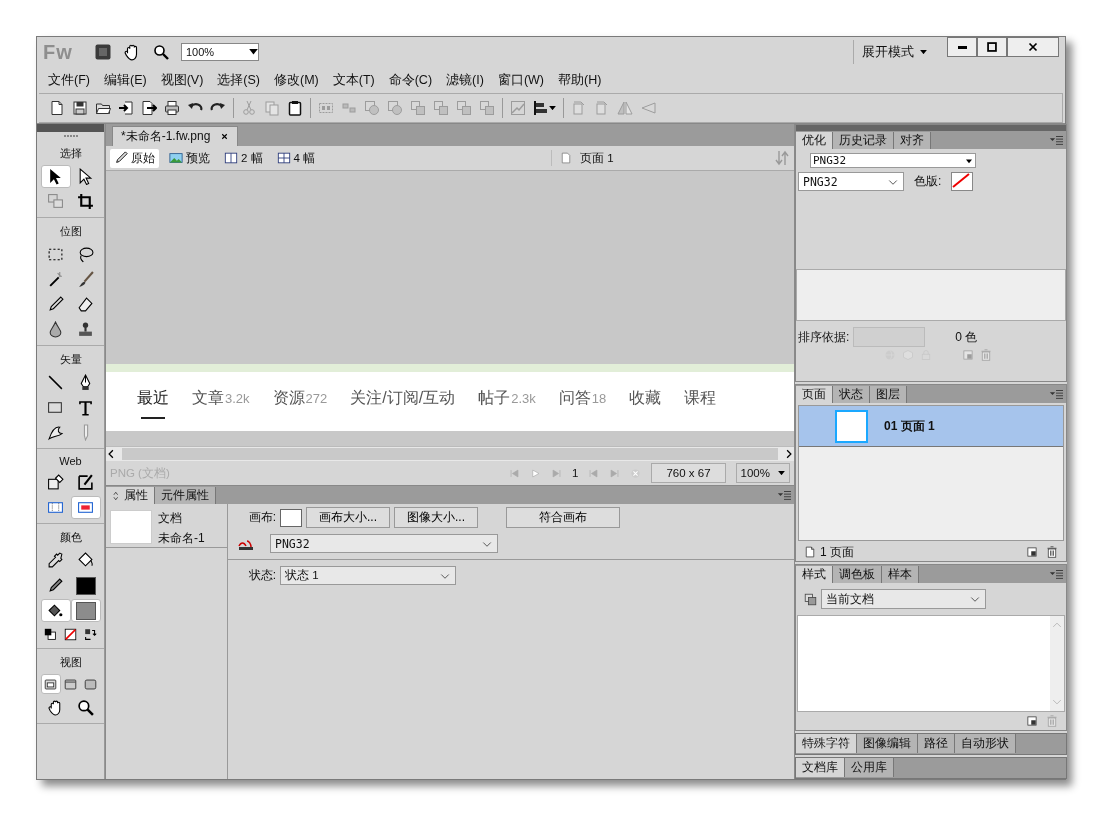 The height and width of the screenshot is (818, 1102). What do you see at coordinates (851, 181) in the screenshot?
I see `format-select: PNG32` at bounding box center [851, 181].